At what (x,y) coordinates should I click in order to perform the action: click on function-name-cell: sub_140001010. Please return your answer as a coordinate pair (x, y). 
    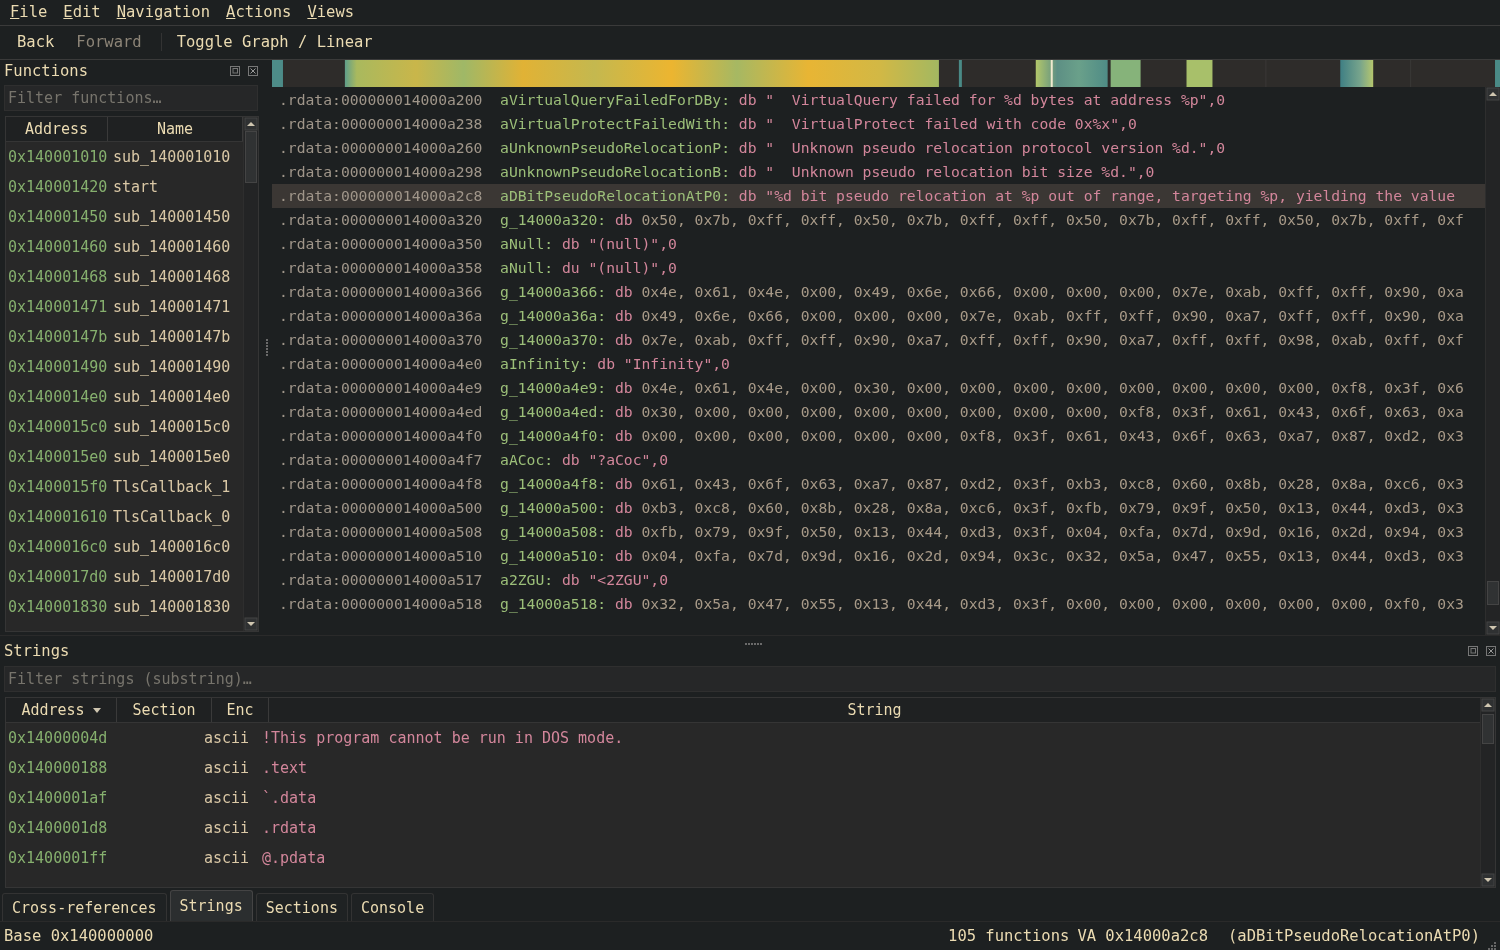
    Looking at the image, I should click on (169, 156).